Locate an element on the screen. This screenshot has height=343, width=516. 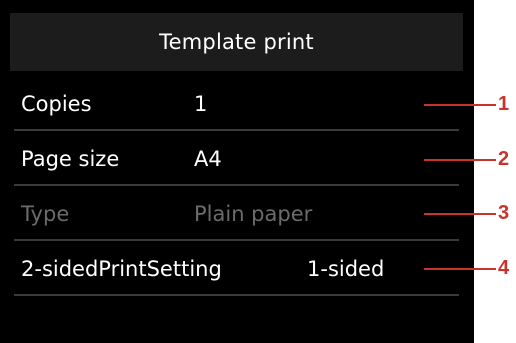
setting-value-copies: 1 is located at coordinates (201, 104).